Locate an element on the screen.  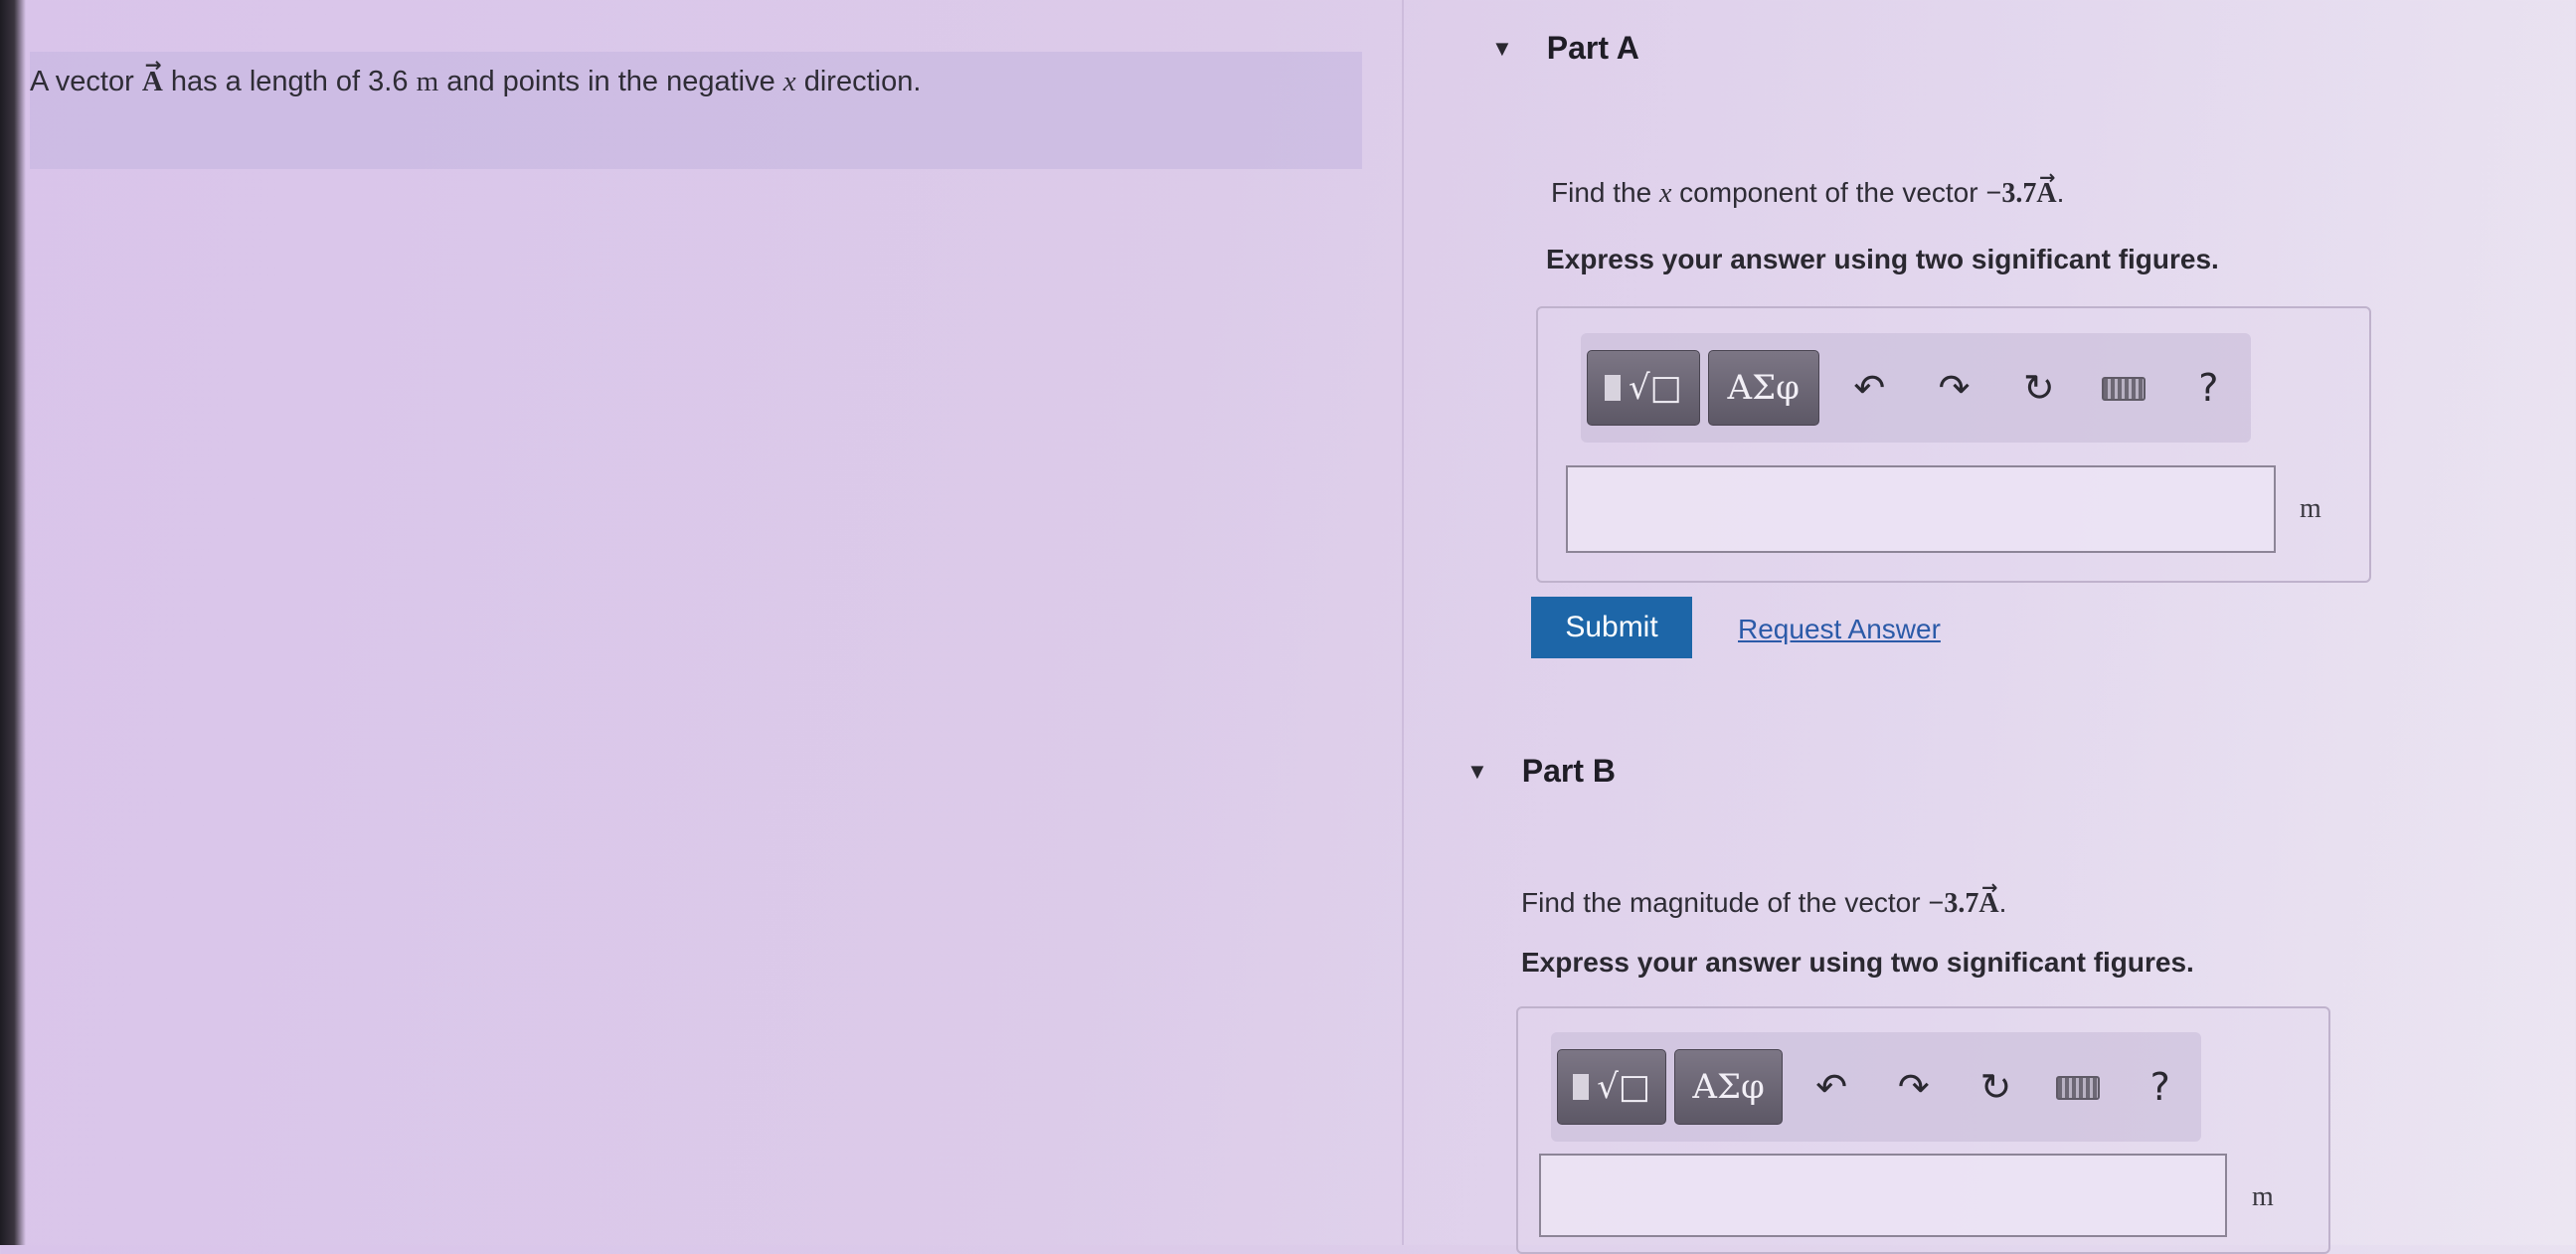
part-a-unit: m is located at coordinates (2310, 508).